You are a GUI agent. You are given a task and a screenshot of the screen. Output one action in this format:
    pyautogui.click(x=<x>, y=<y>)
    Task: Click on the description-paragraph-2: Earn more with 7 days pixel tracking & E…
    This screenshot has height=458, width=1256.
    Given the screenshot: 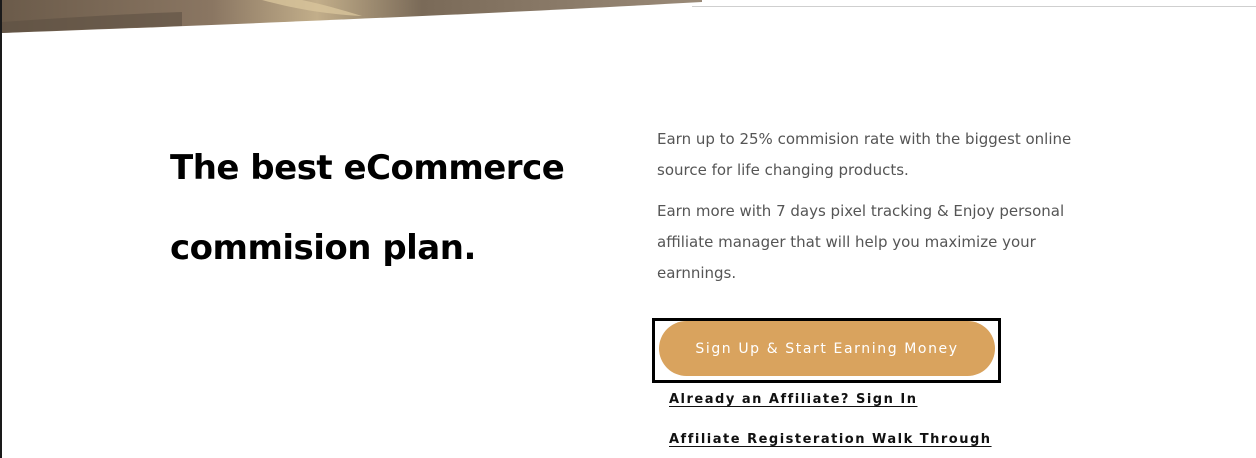 What is the action you would take?
    pyautogui.click(x=861, y=242)
    